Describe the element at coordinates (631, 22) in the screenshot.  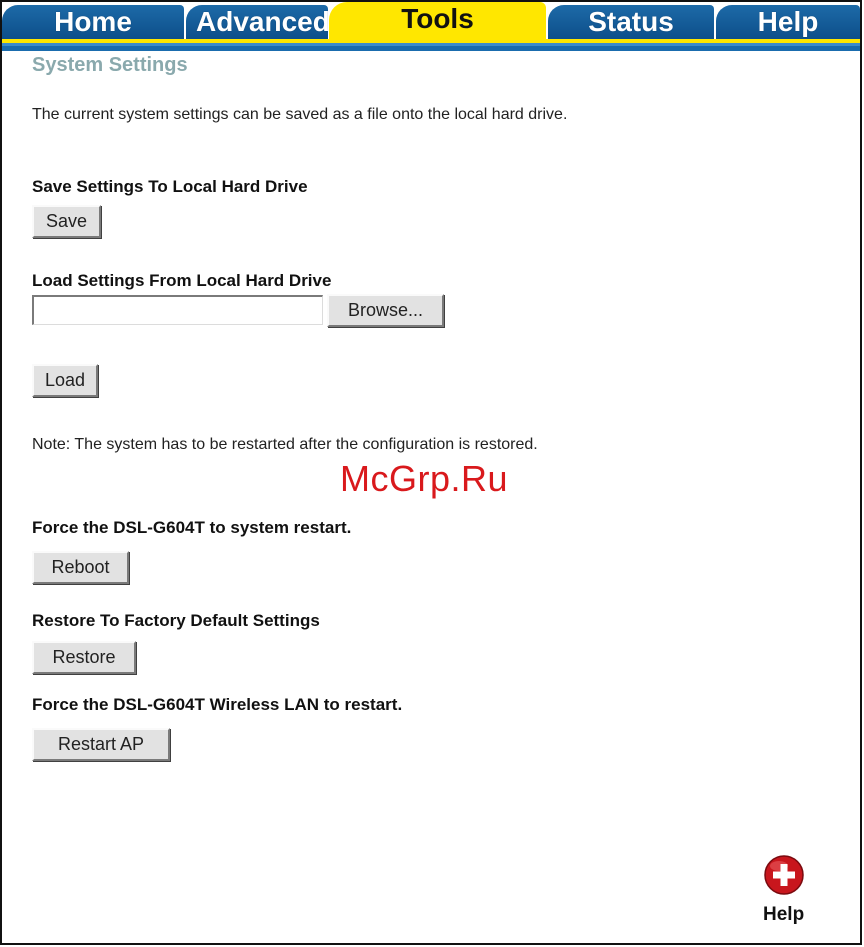
I see `tab-status: Status` at that location.